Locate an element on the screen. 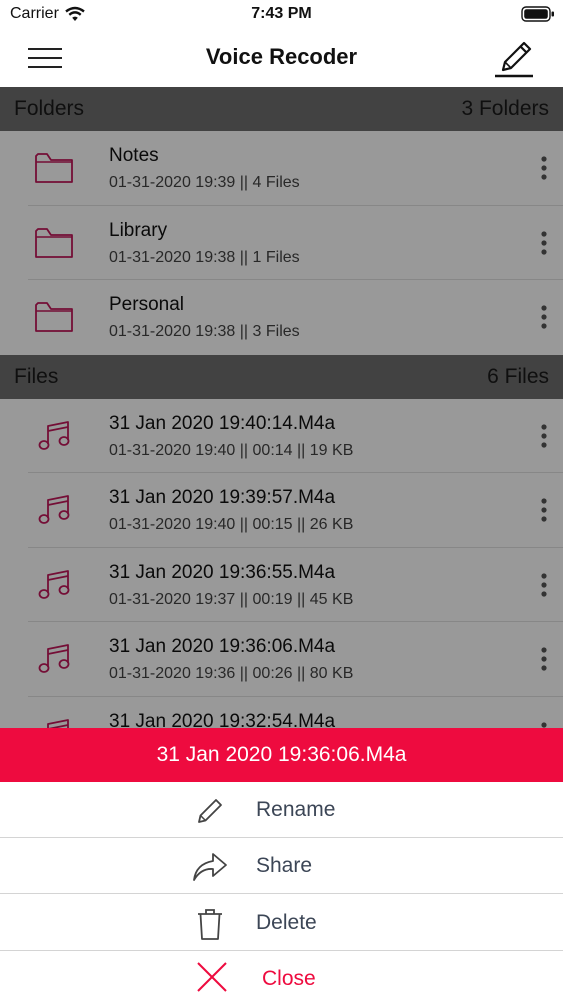  file-name: 31 Jan 2020 19:39:57.M4a is located at coordinates (222, 497).